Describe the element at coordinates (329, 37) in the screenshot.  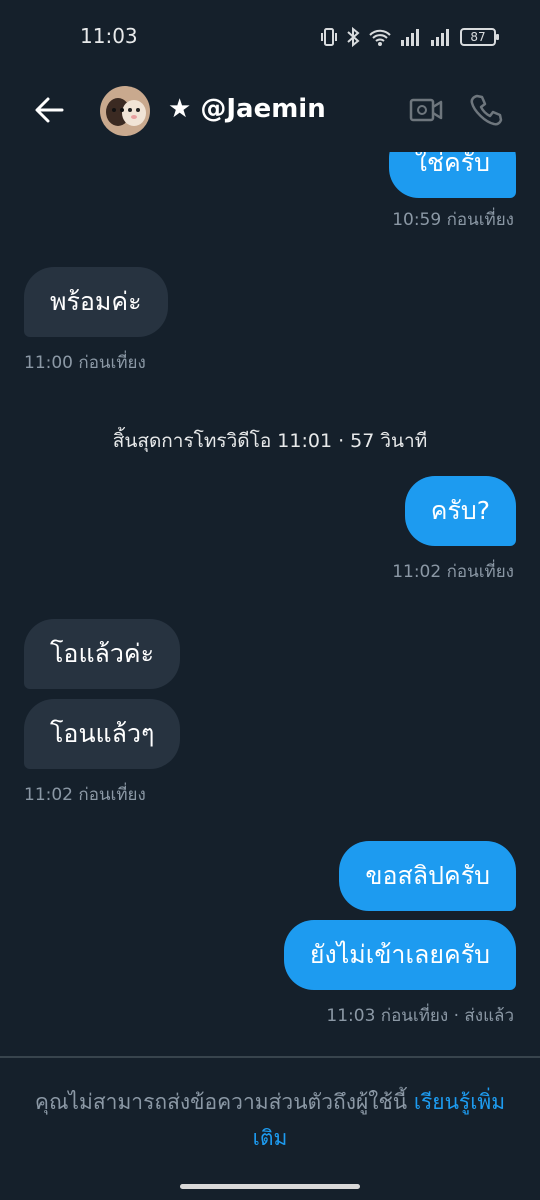
I see `vibrate-icon` at that location.